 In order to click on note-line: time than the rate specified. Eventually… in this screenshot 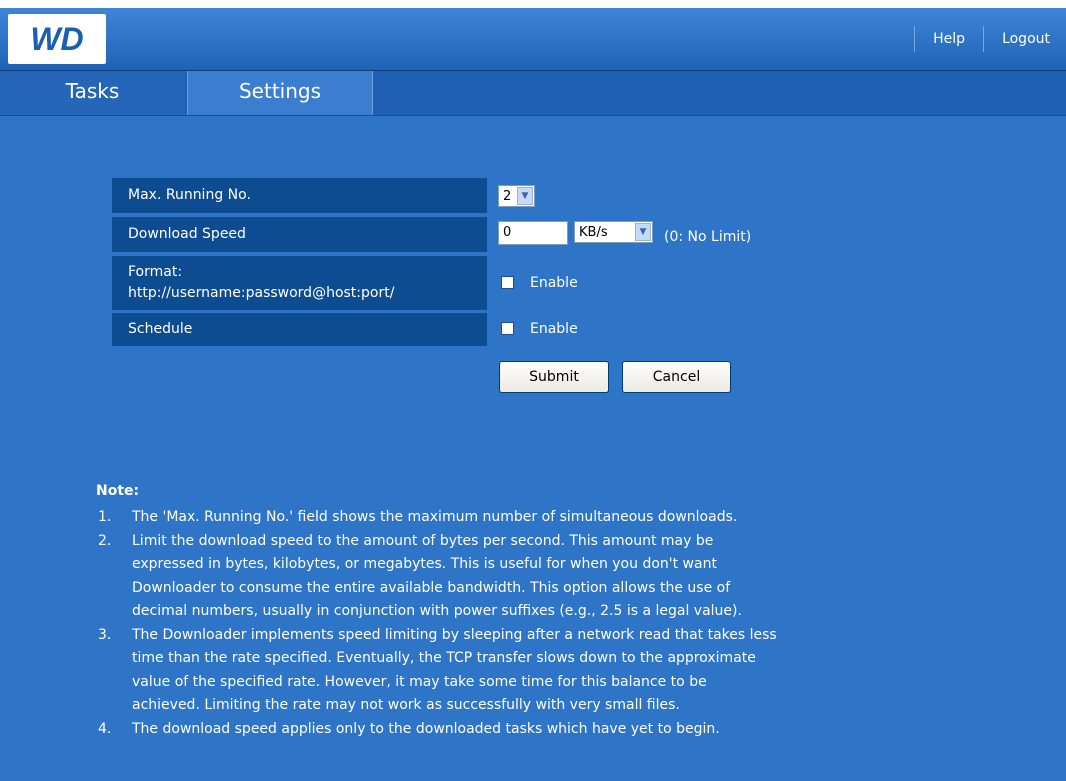, I will do `click(444, 658)`.